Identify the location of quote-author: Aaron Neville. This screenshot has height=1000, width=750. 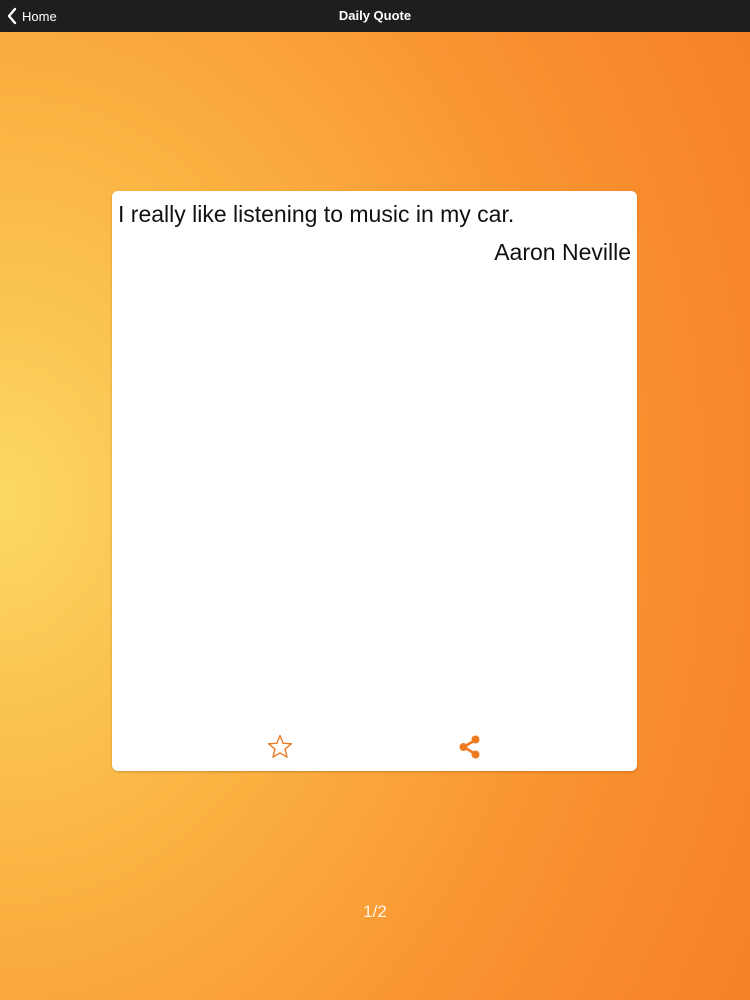
(562, 252).